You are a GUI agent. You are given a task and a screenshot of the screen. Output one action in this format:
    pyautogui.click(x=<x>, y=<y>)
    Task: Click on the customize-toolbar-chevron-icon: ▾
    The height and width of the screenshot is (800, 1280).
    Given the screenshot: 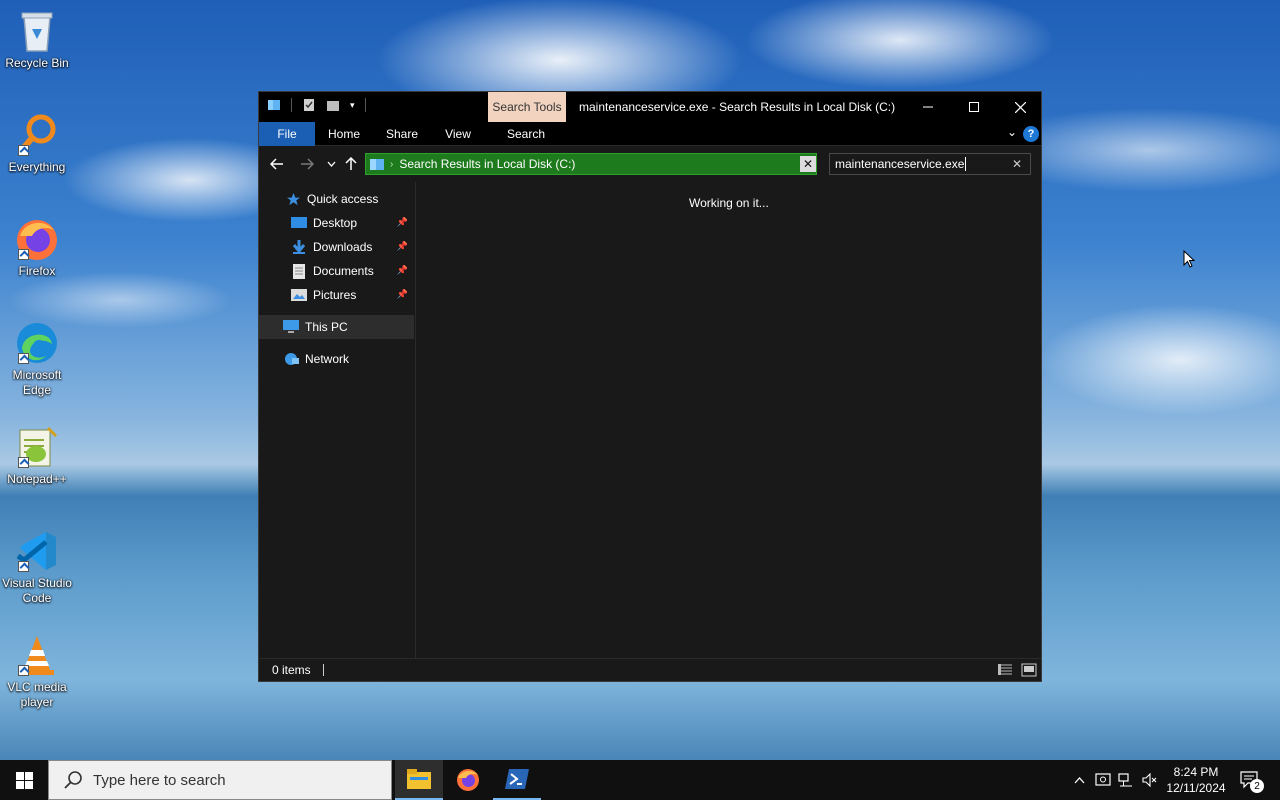 What is the action you would take?
    pyautogui.click(x=352, y=105)
    